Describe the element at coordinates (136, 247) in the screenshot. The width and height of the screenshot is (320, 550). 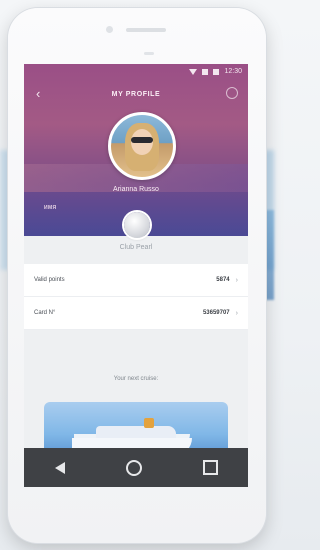
I see `membership-label: Club Pearl` at that location.